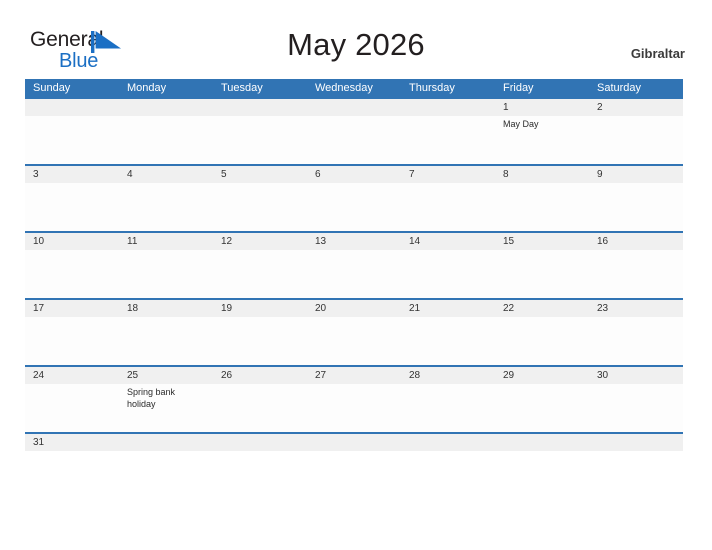  I want to click on week-event-area: May Day, so click(354, 140).